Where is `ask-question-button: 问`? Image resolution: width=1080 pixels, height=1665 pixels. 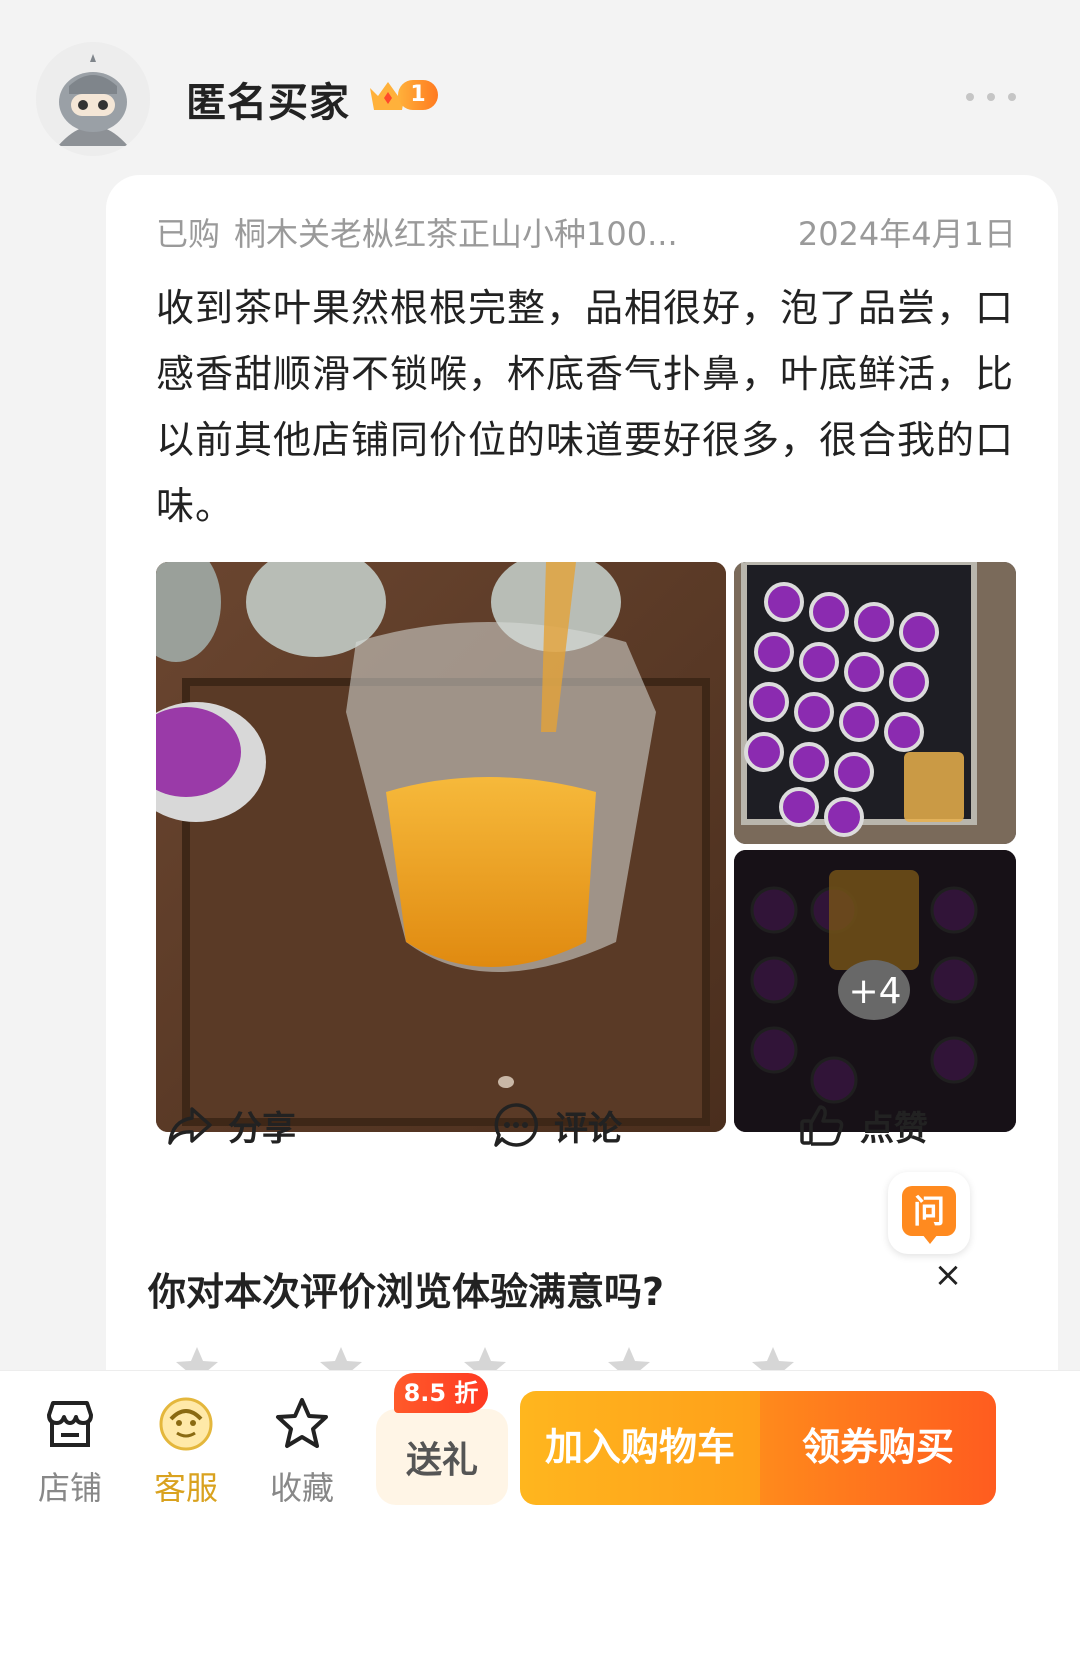 ask-question-button: 问 is located at coordinates (929, 1213).